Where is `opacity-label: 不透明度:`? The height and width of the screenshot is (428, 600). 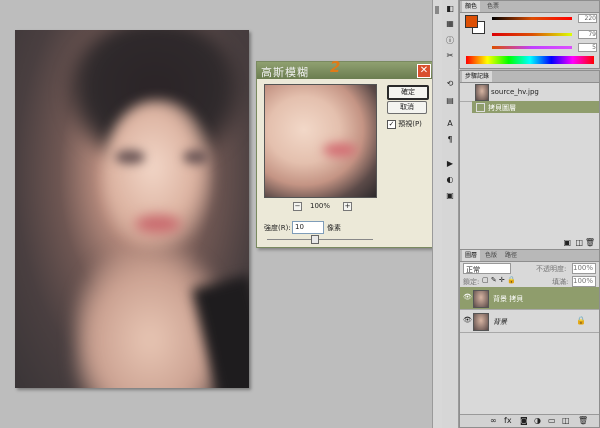
opacity-label: 不透明度: is located at coordinates (551, 269).